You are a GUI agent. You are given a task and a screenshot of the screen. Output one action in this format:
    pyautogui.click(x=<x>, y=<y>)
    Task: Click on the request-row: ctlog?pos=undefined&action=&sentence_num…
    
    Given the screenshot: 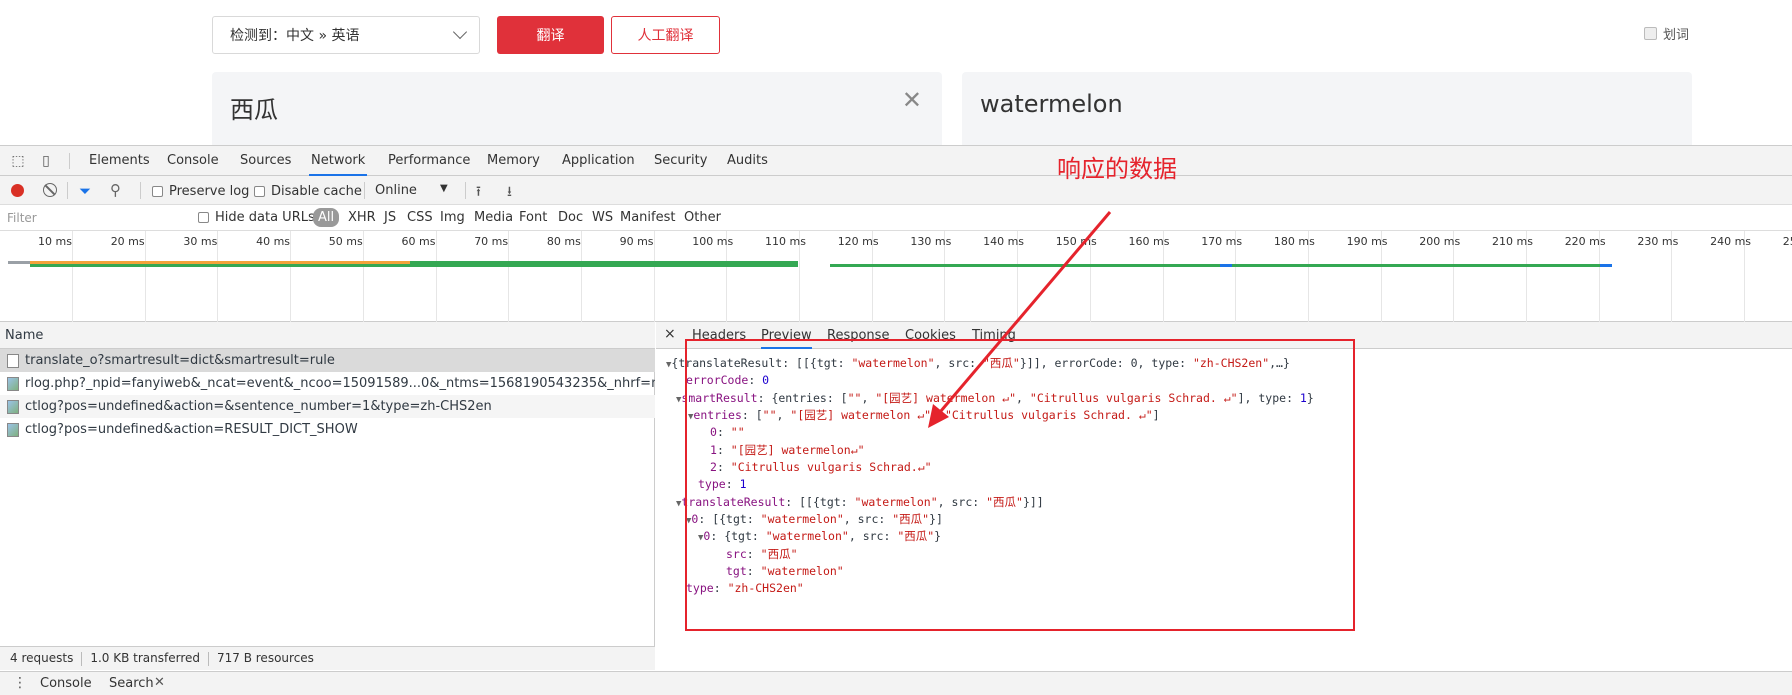 What is the action you would take?
    pyautogui.click(x=327, y=406)
    